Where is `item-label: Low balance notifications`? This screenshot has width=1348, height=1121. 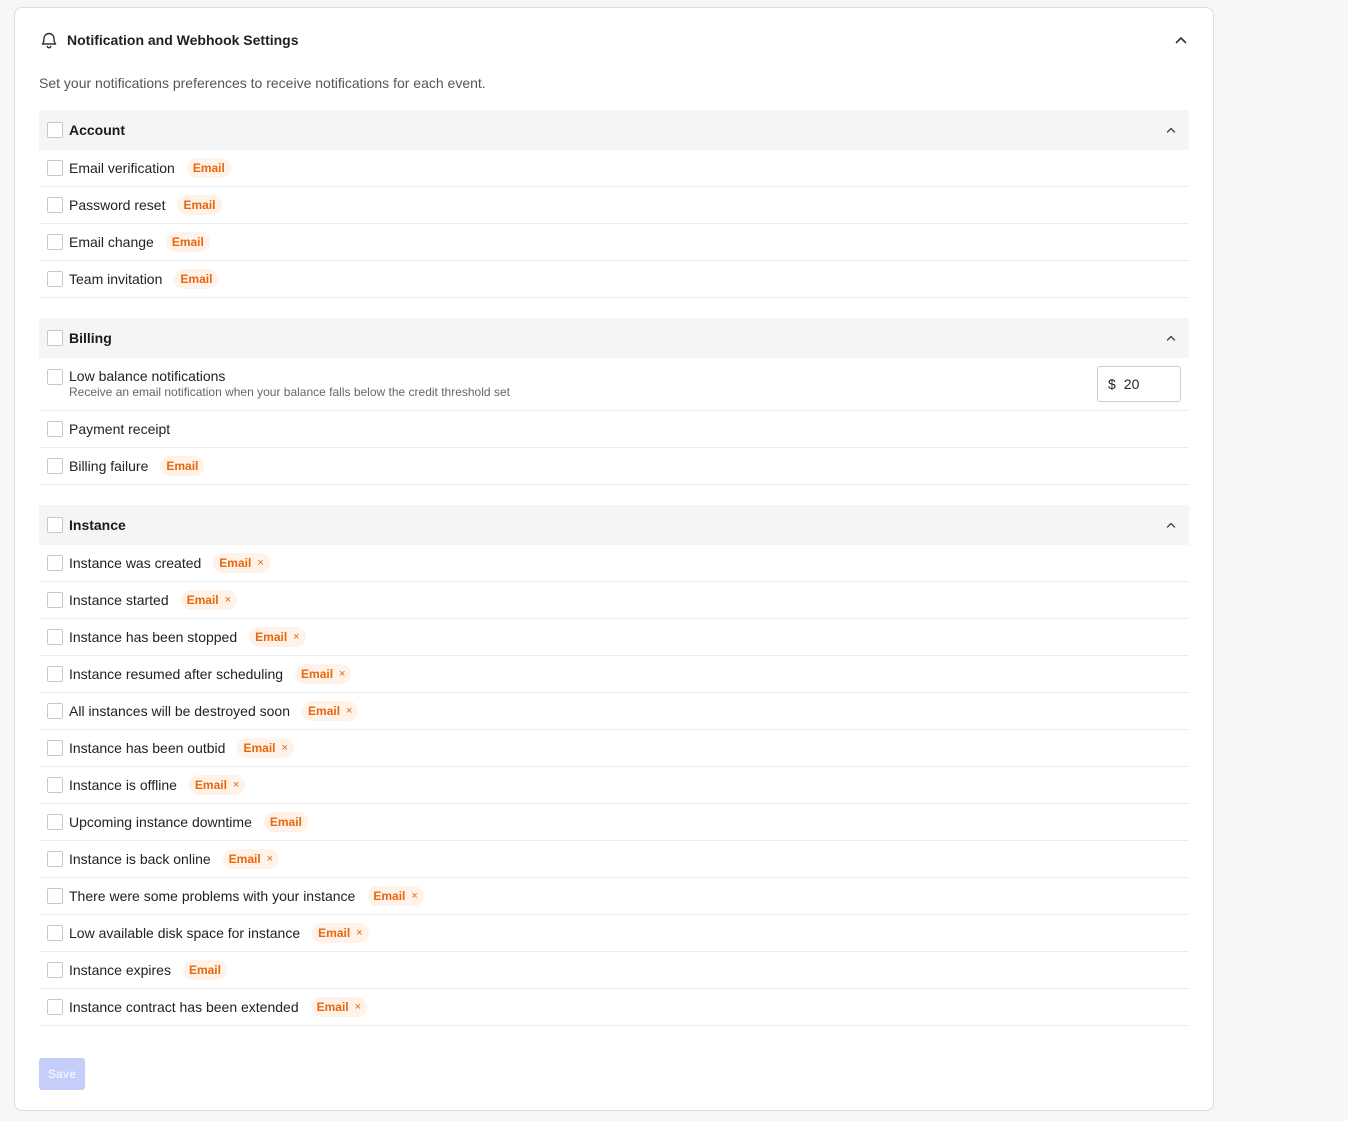
item-label: Low balance notifications is located at coordinates (147, 376).